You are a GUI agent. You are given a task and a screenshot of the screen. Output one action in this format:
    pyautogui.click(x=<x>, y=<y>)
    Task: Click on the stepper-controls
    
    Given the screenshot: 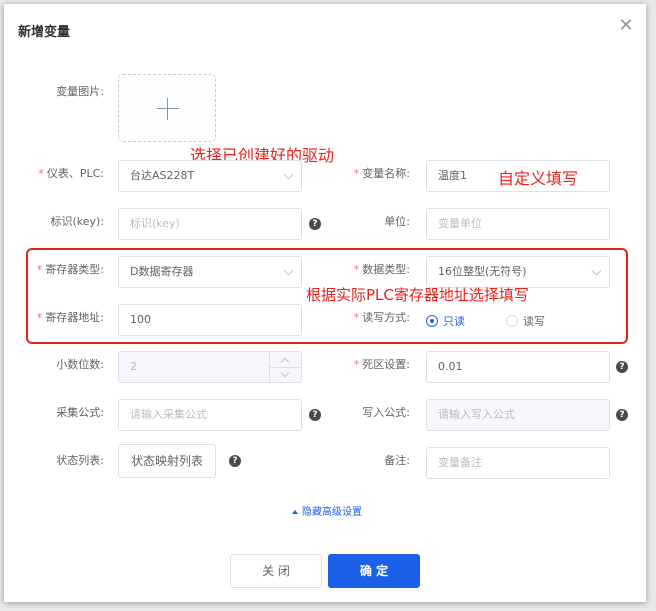 What is the action you would take?
    pyautogui.click(x=285, y=367)
    